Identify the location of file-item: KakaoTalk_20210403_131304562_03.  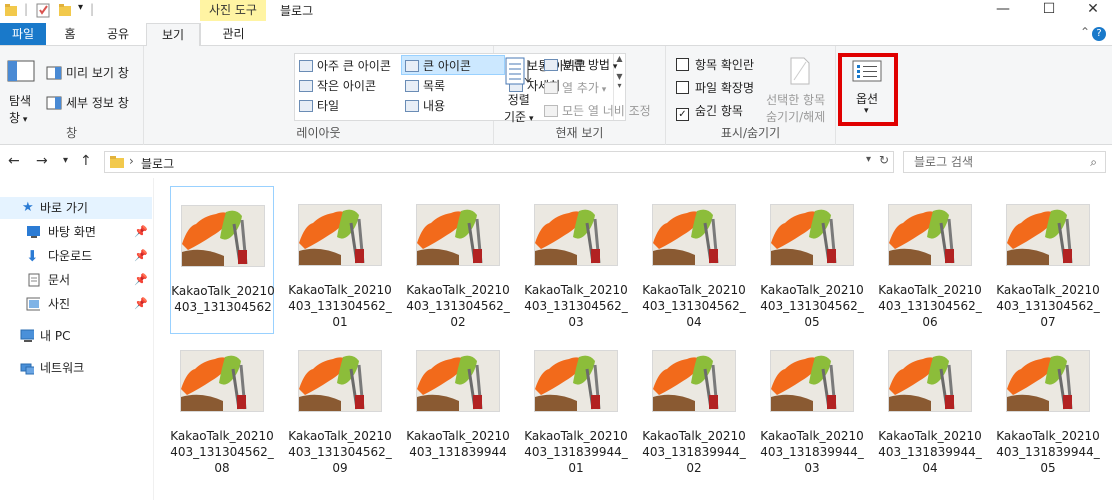
(576, 260).